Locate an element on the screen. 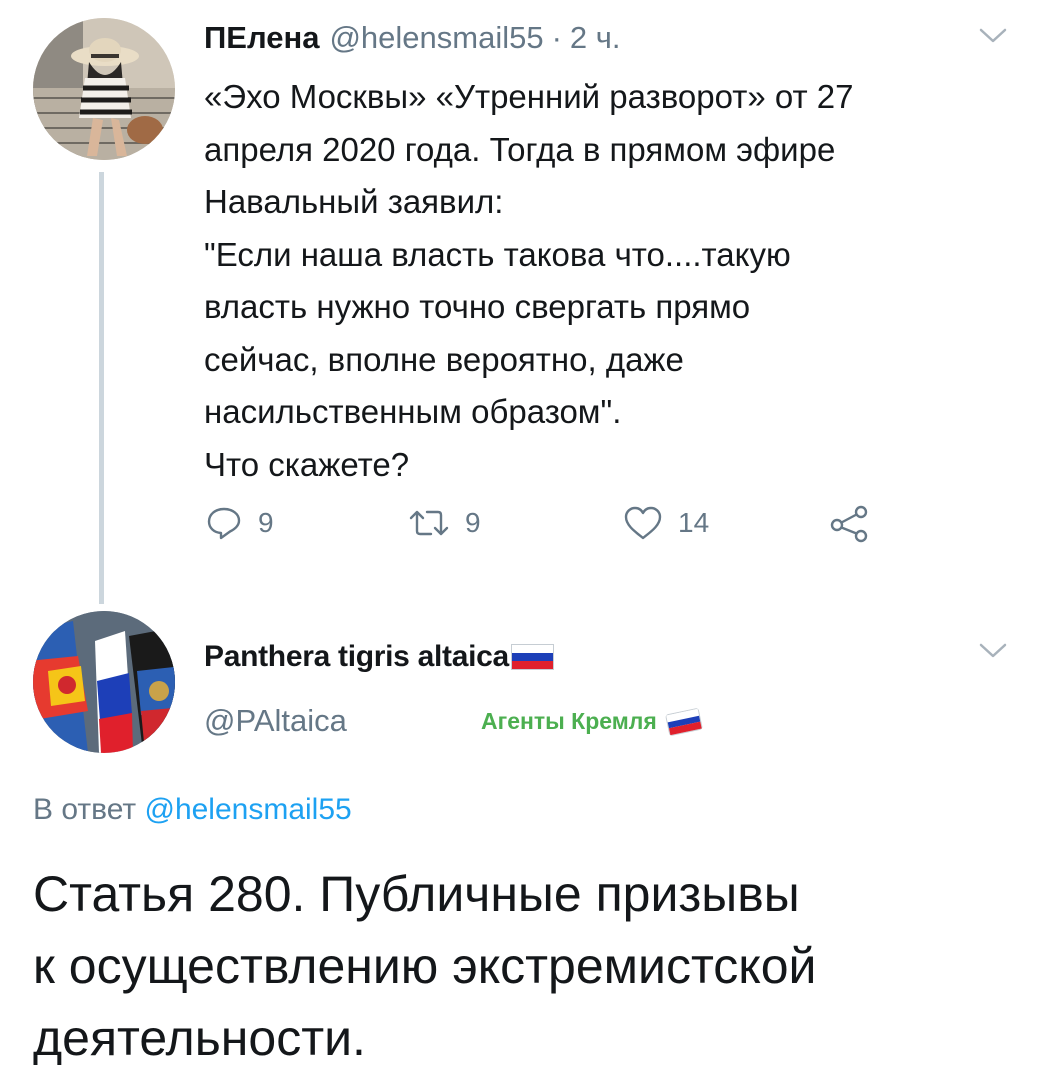  like-button: 14 is located at coordinates (665, 523).